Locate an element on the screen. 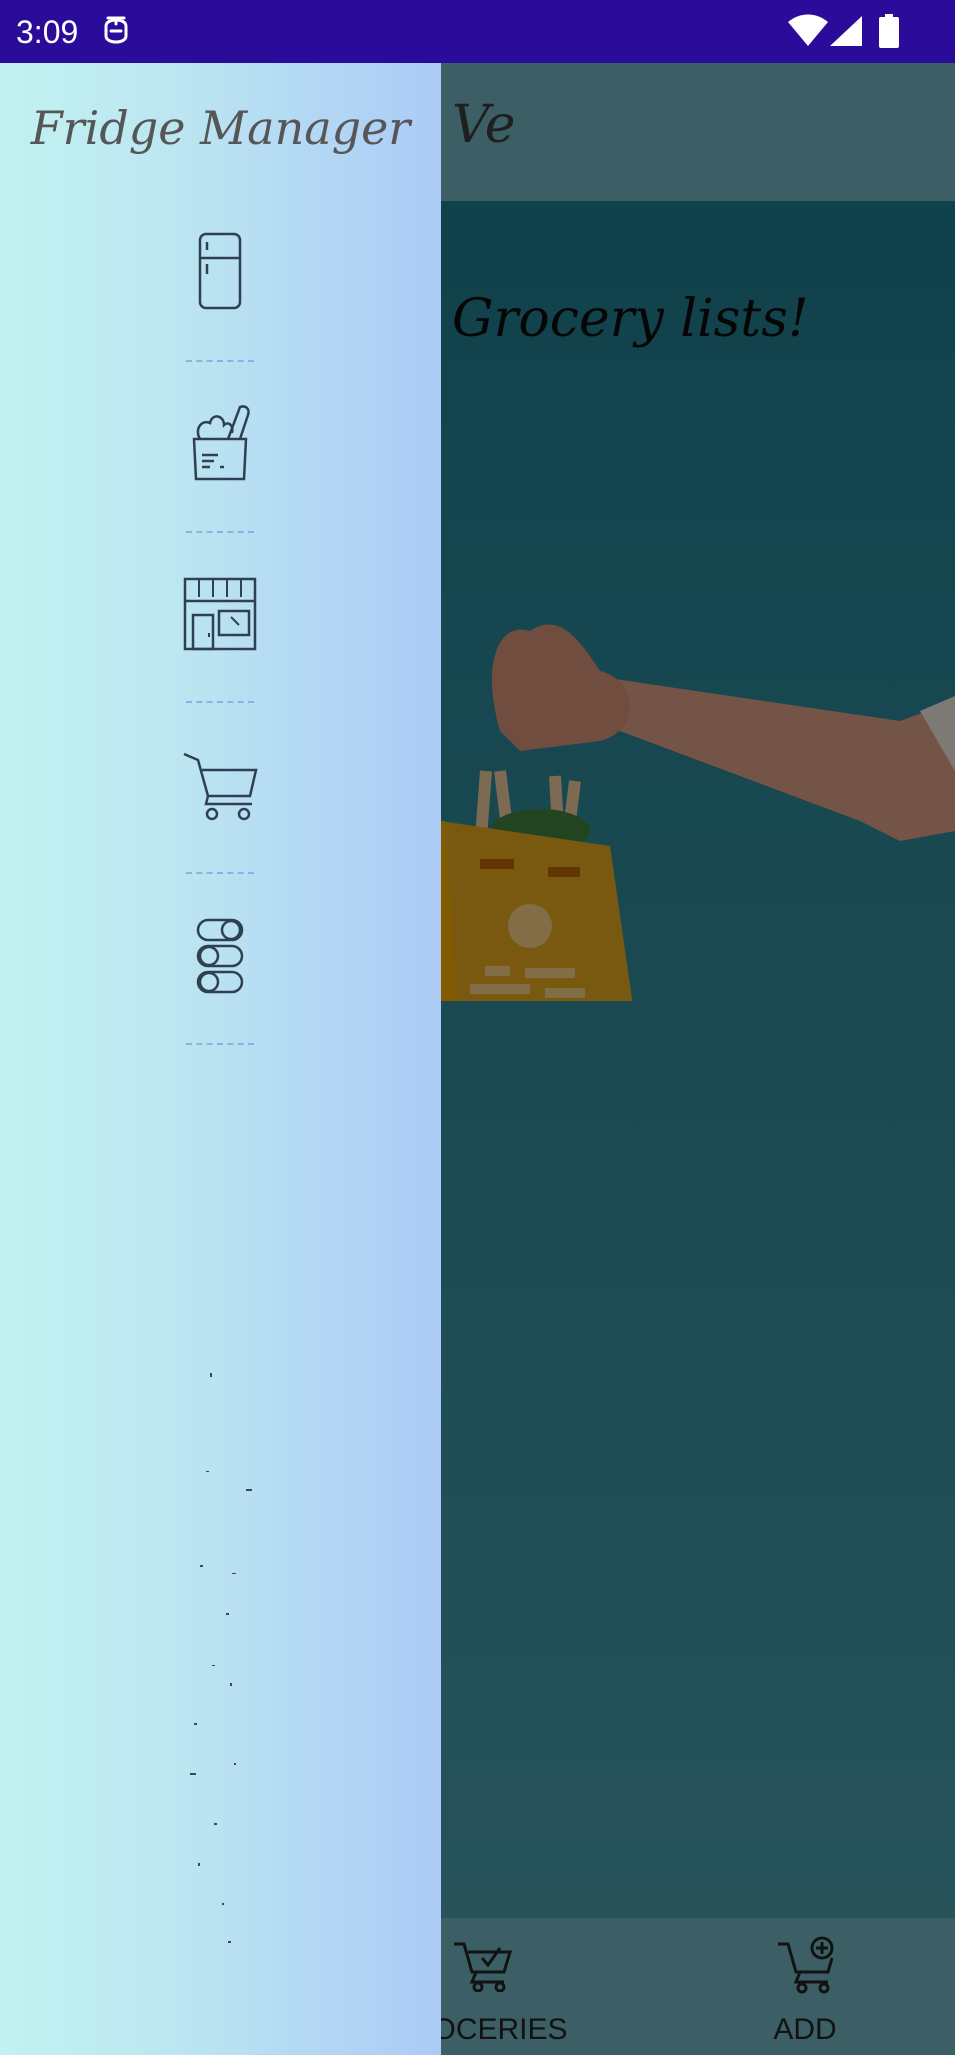 The width and height of the screenshot is (955, 2055). drawer-item-settings is located at coordinates (220, 958).